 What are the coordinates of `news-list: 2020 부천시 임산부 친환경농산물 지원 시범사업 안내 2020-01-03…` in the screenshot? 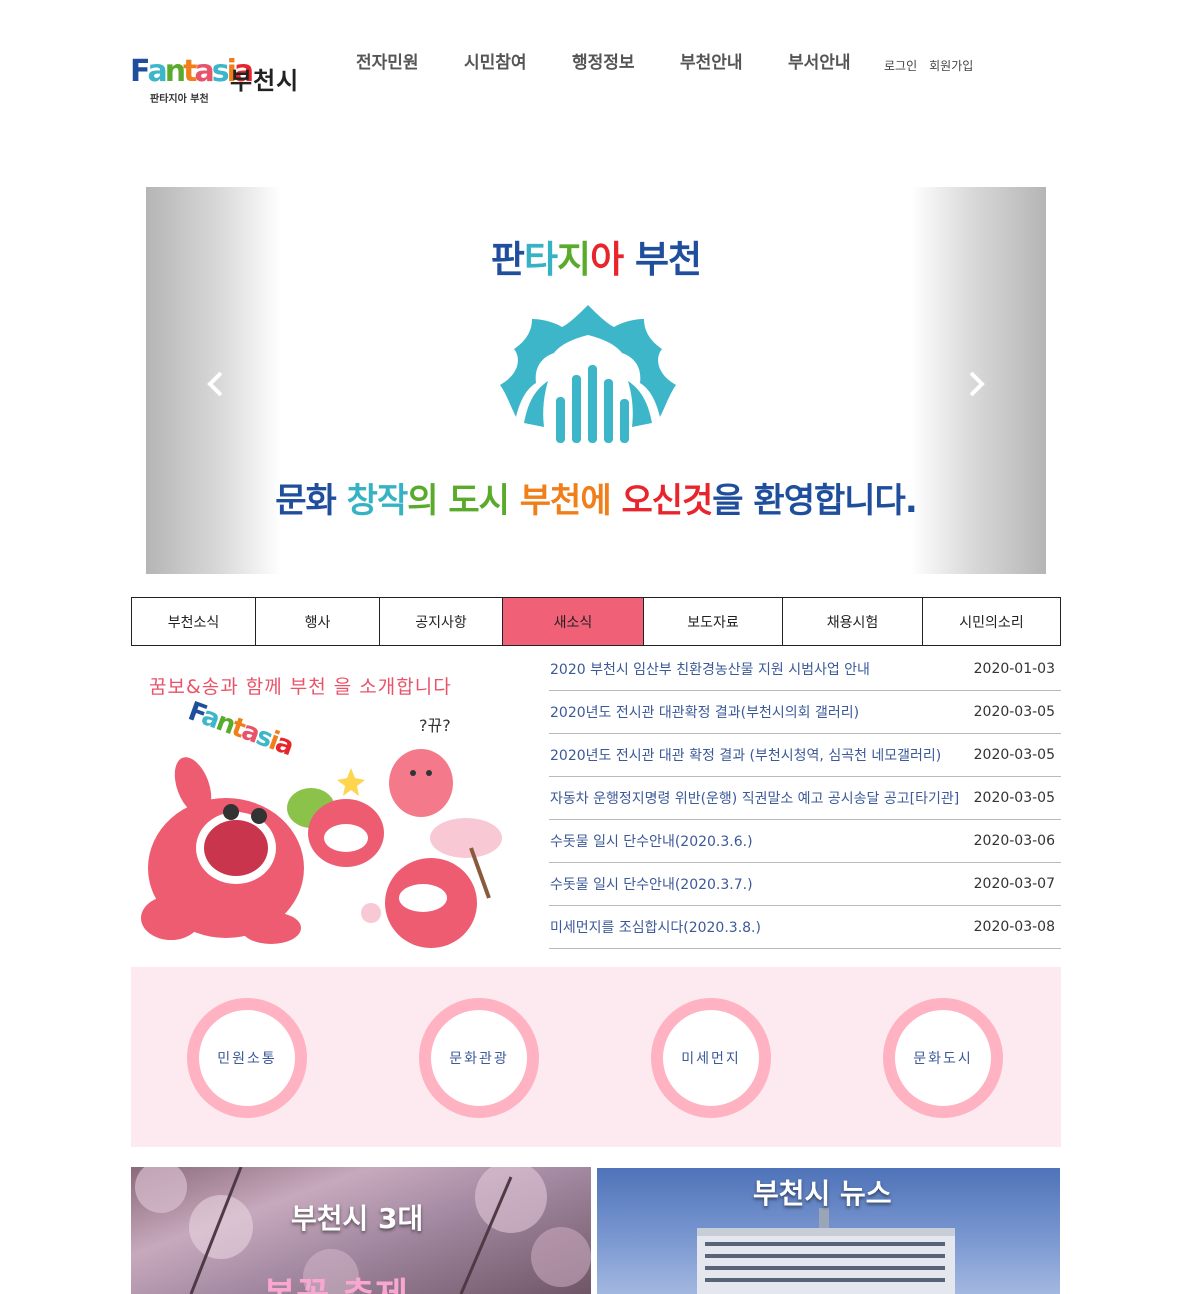 It's located at (805, 798).